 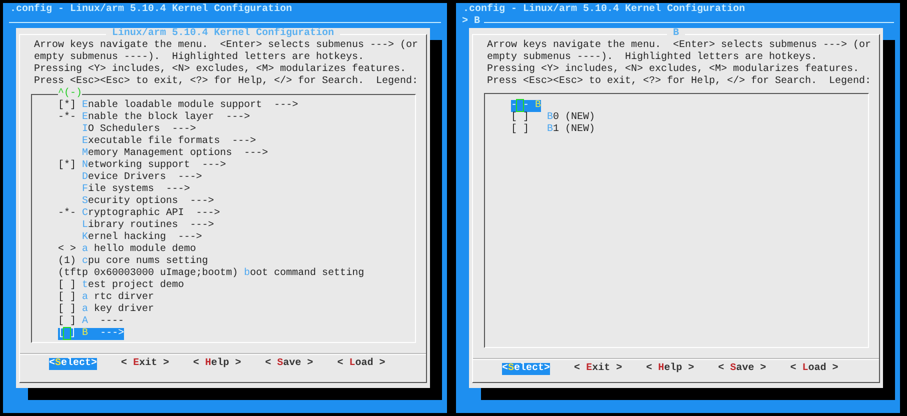 I want to click on dialog-title: Linux/arm 5.10.4 Kernel Configuration, so click(x=223, y=34).